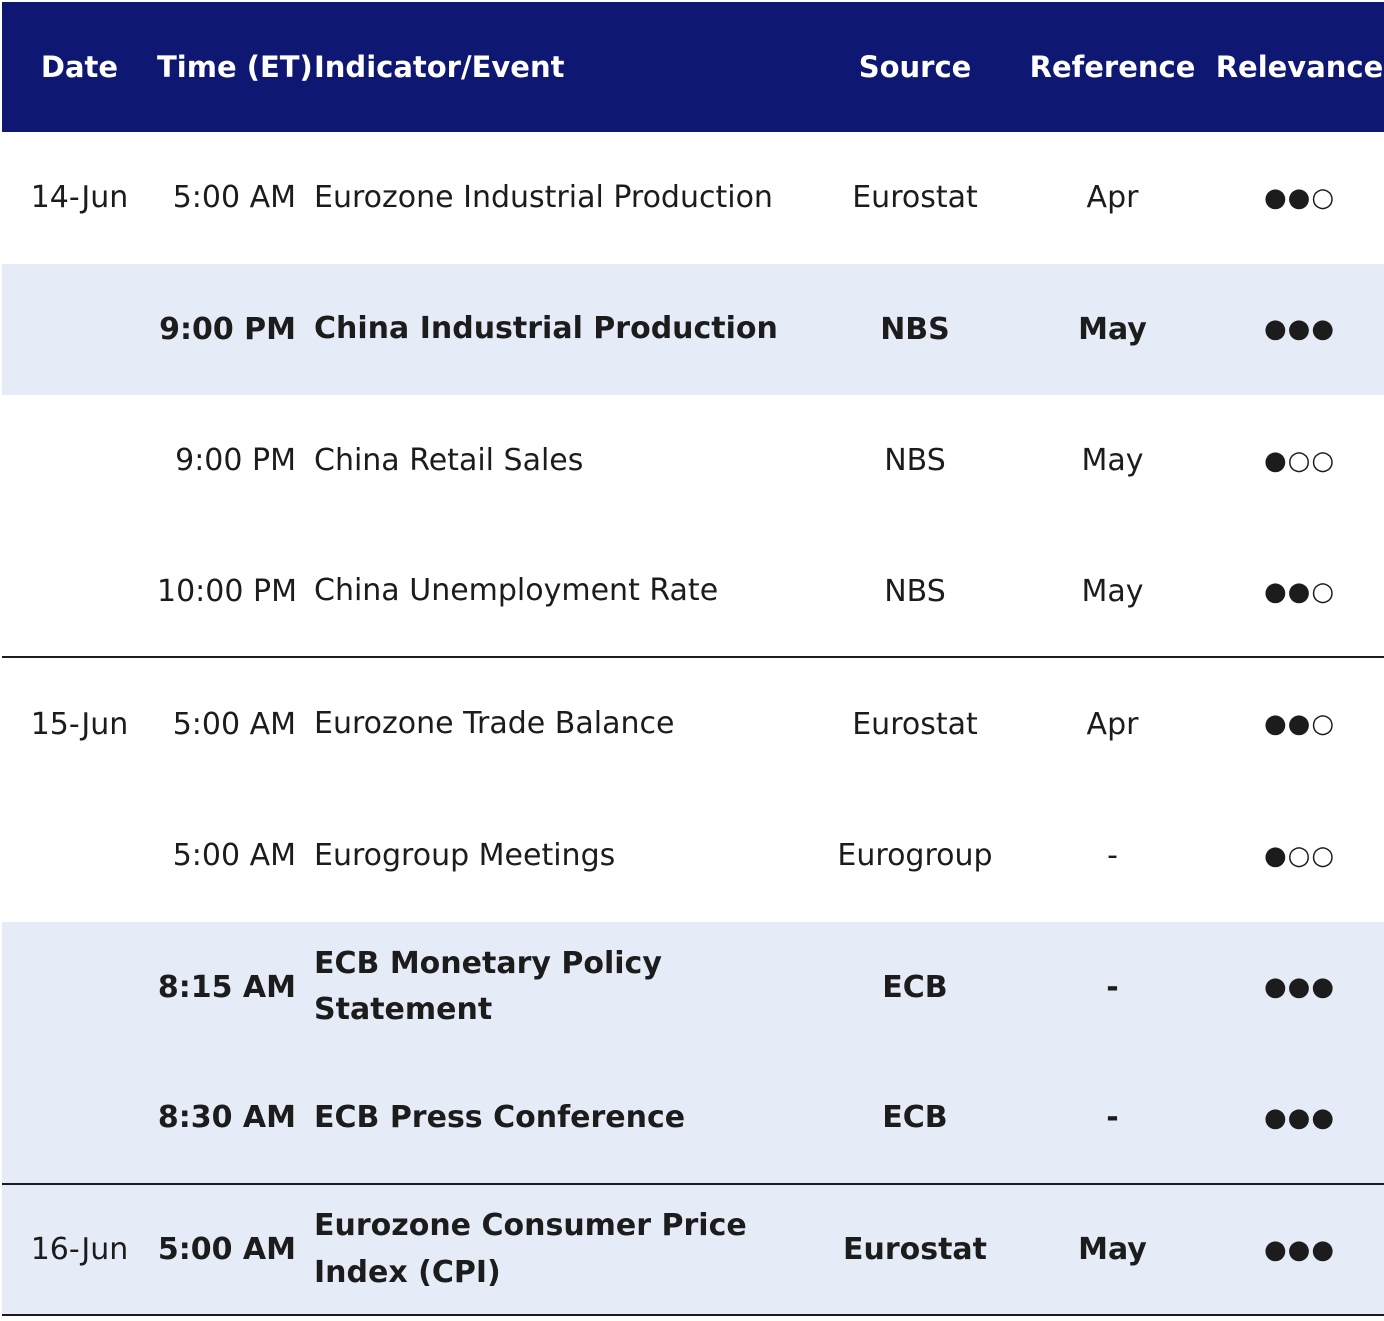 This screenshot has height=1321, width=1384. What do you see at coordinates (226, 987) in the screenshot?
I see `row-time: 8:15 AM` at bounding box center [226, 987].